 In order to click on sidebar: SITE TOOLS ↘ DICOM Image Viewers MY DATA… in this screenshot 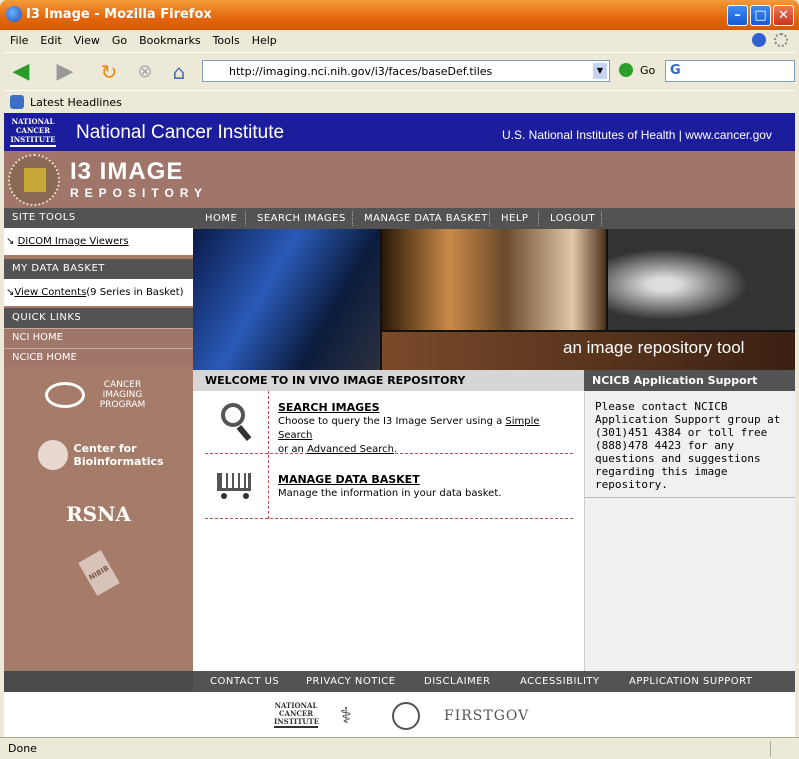, I will do `click(98, 439)`.